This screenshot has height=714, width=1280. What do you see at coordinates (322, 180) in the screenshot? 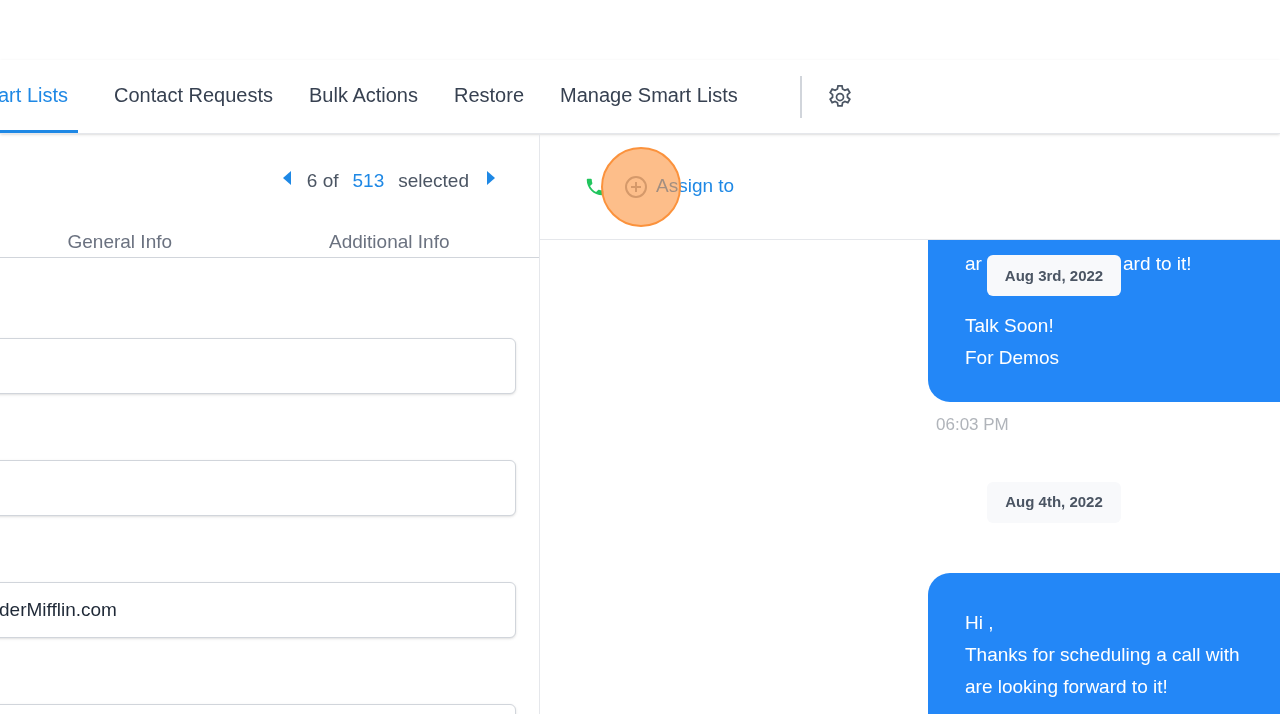
I see `pager-position: 6 of` at bounding box center [322, 180].